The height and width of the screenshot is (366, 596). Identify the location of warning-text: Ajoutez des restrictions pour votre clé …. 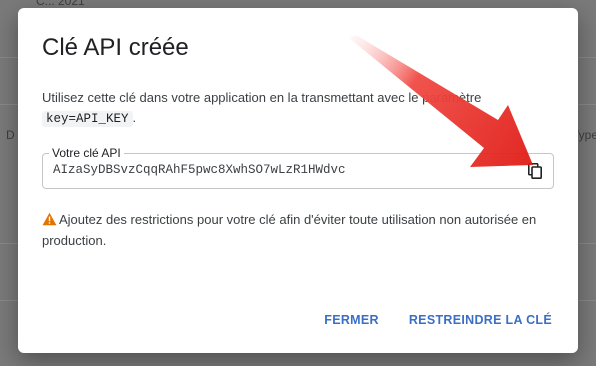
(289, 230).